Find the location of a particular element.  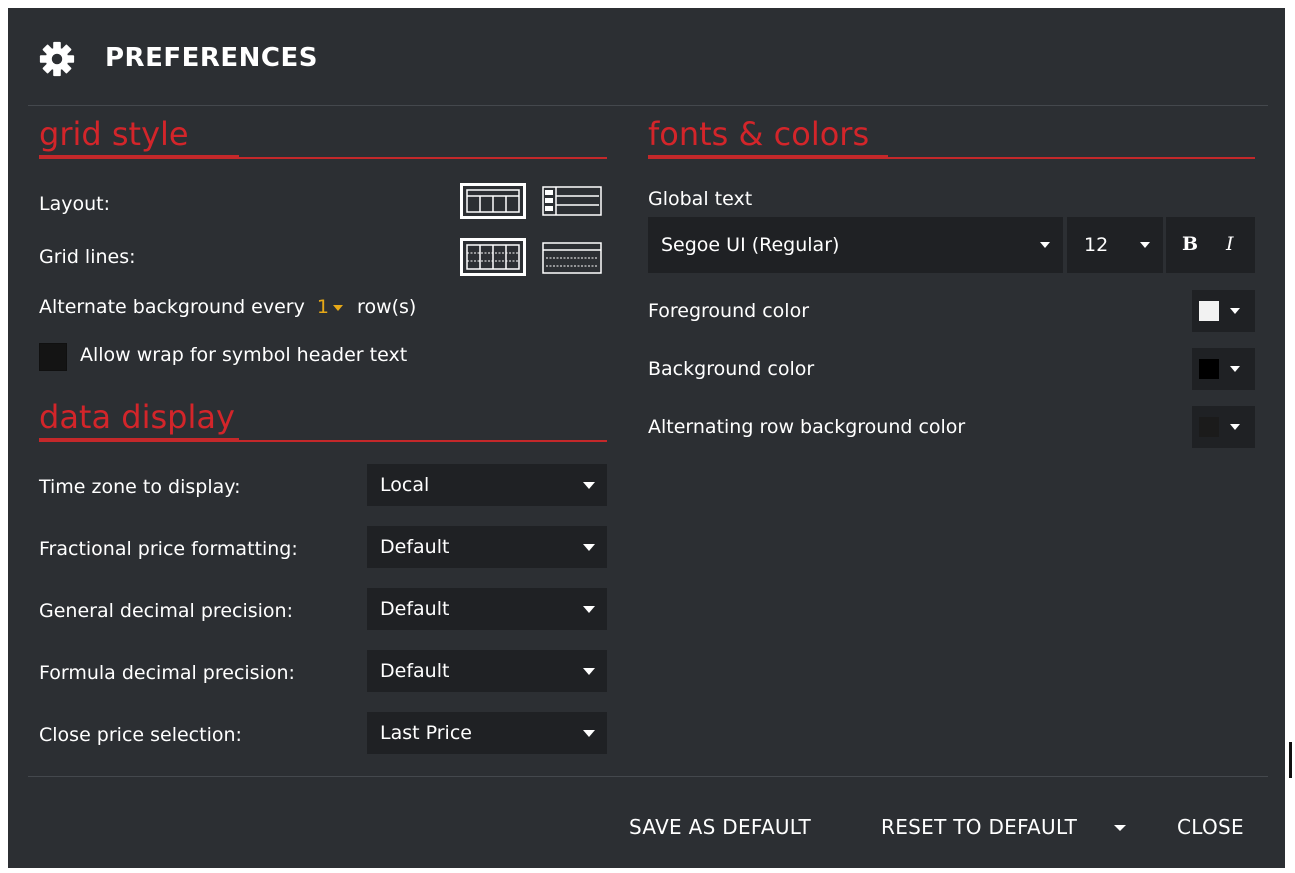

close-price-label: Close price selection: is located at coordinates (140, 735).